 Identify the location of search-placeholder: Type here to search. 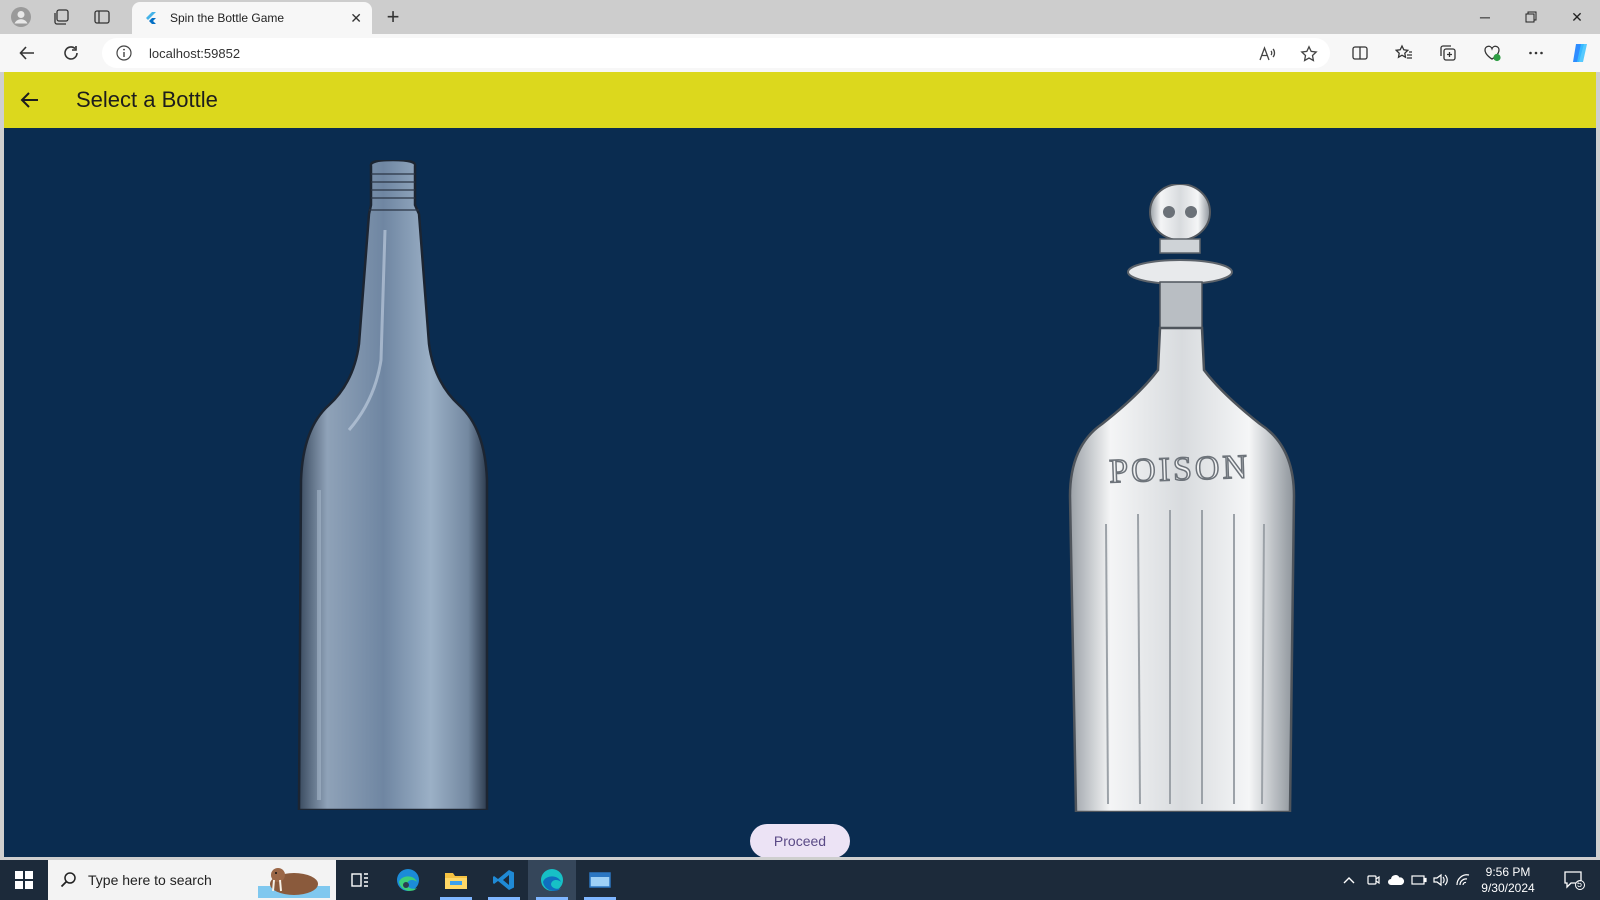
(150, 880).